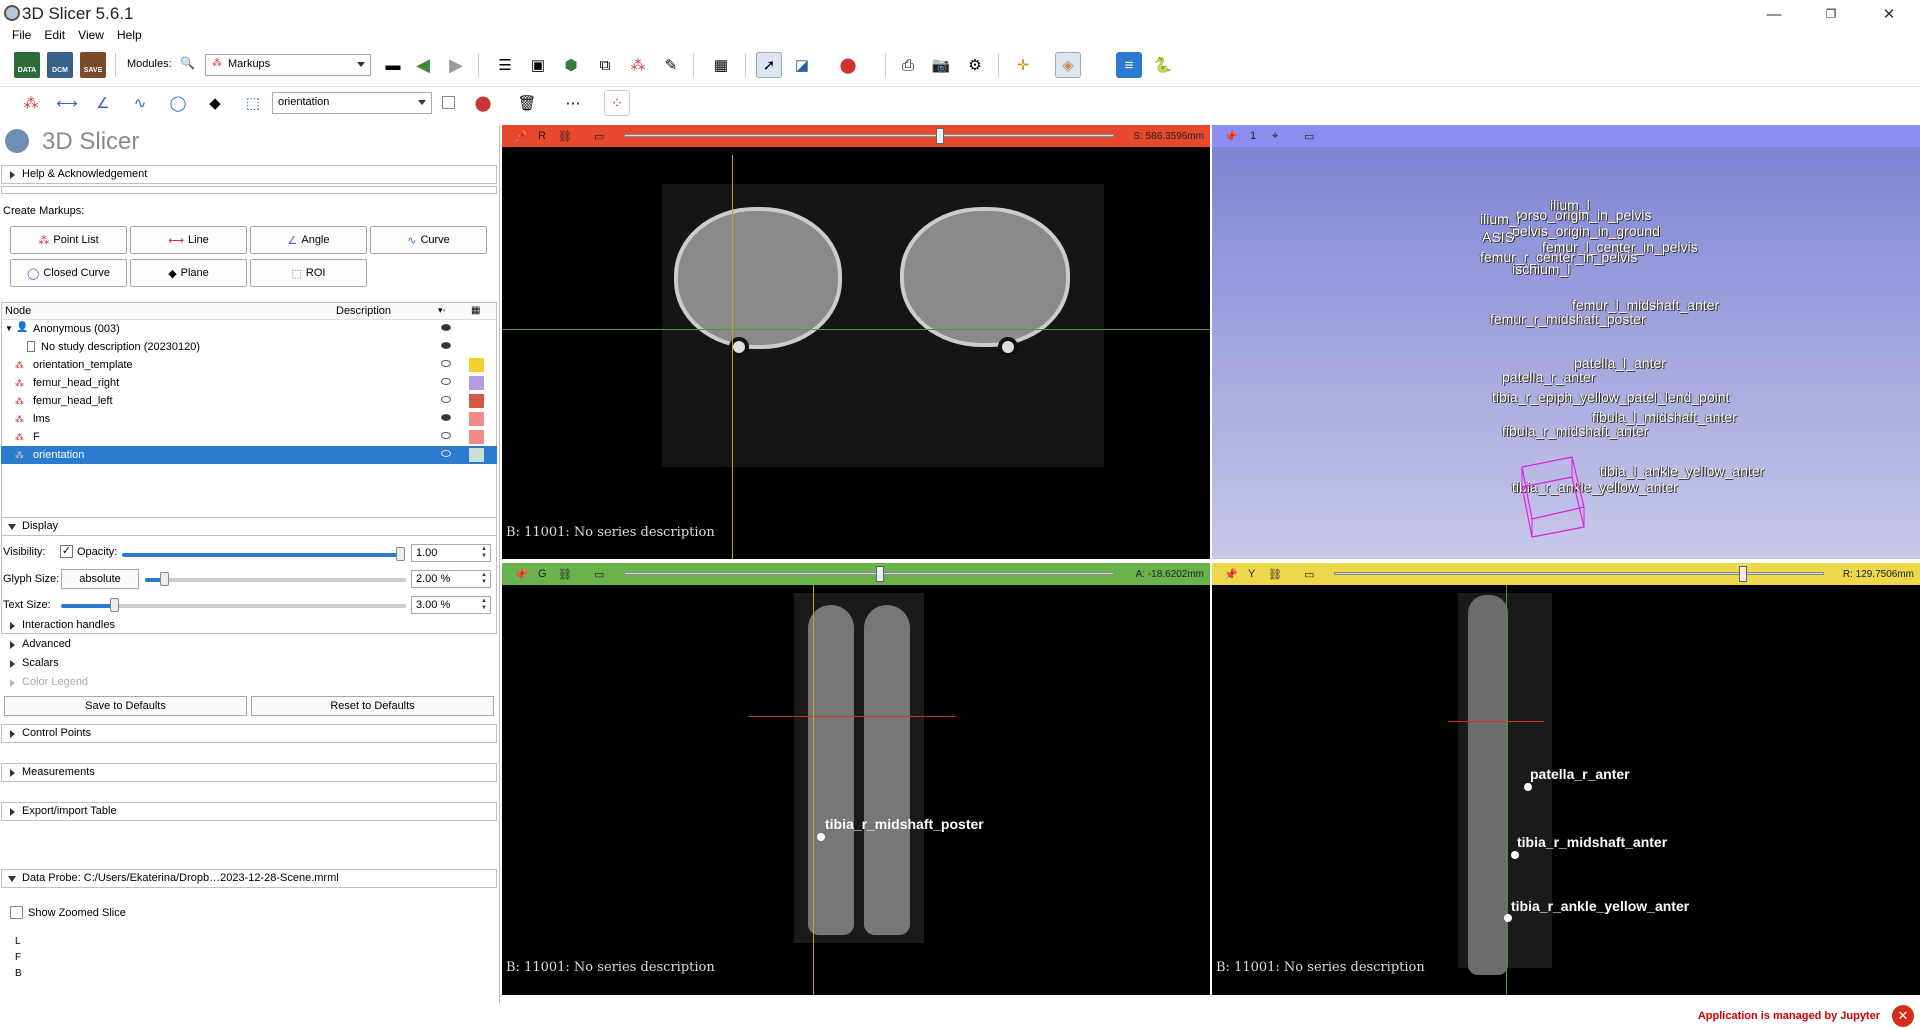 The image size is (1920, 1029). I want to click on data-module-icon: ☰, so click(505, 65).